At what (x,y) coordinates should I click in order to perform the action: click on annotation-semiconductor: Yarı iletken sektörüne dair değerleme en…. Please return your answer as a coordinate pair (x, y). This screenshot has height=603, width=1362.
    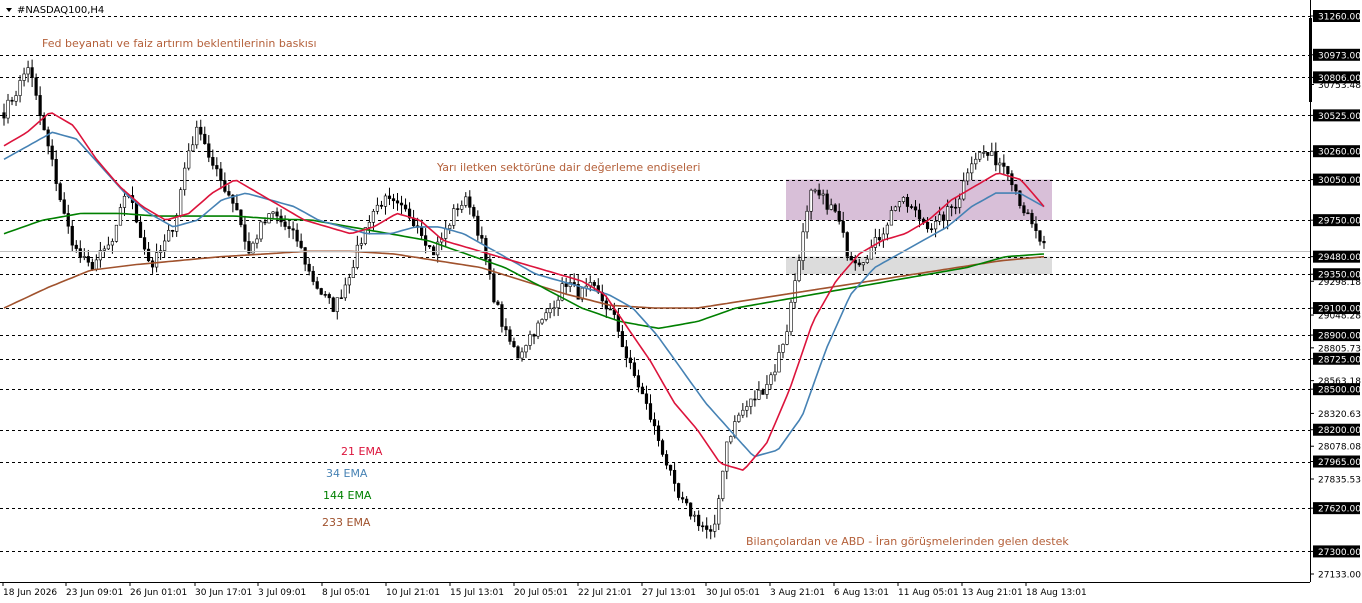
    Looking at the image, I should click on (568, 167).